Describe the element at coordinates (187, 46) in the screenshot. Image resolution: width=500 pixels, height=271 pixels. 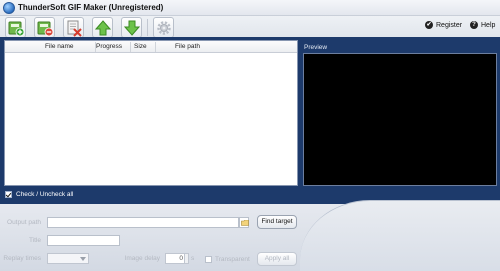
I see `column-file-path: File path` at that location.